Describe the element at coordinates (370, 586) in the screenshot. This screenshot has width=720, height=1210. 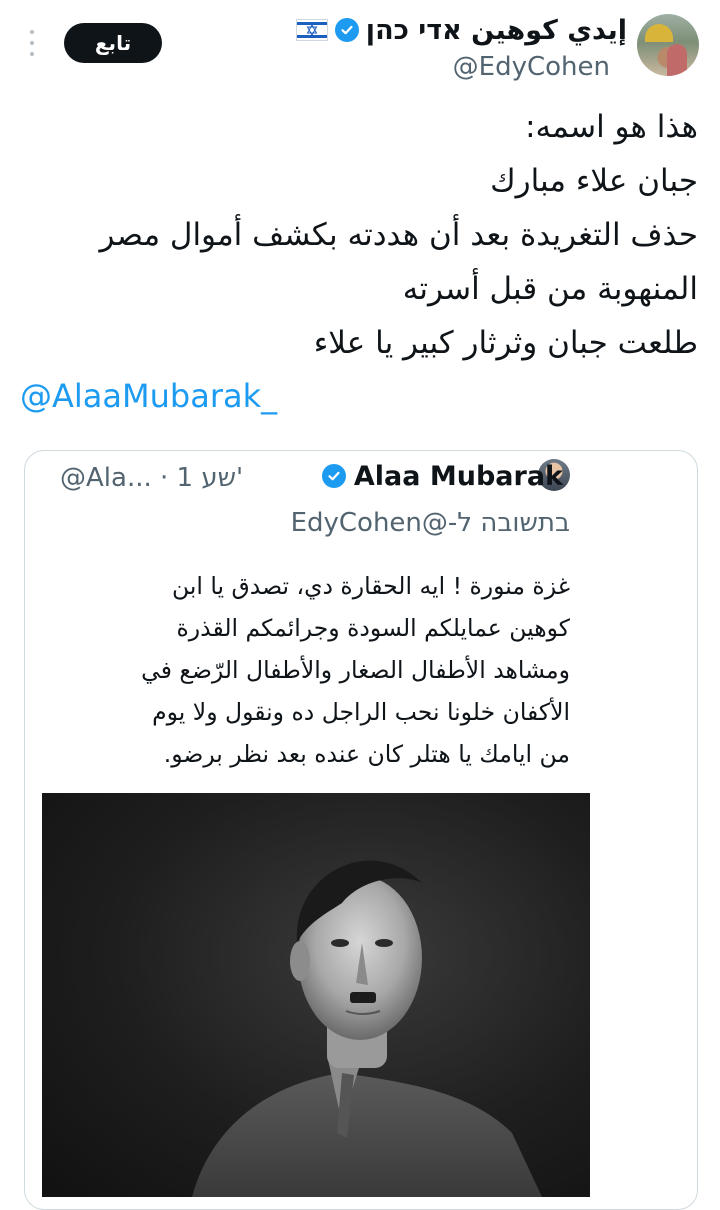
I see `quoted-text-line: غزة منورة ! ايه الحقارة دي، تصدق يا ابن` at that location.